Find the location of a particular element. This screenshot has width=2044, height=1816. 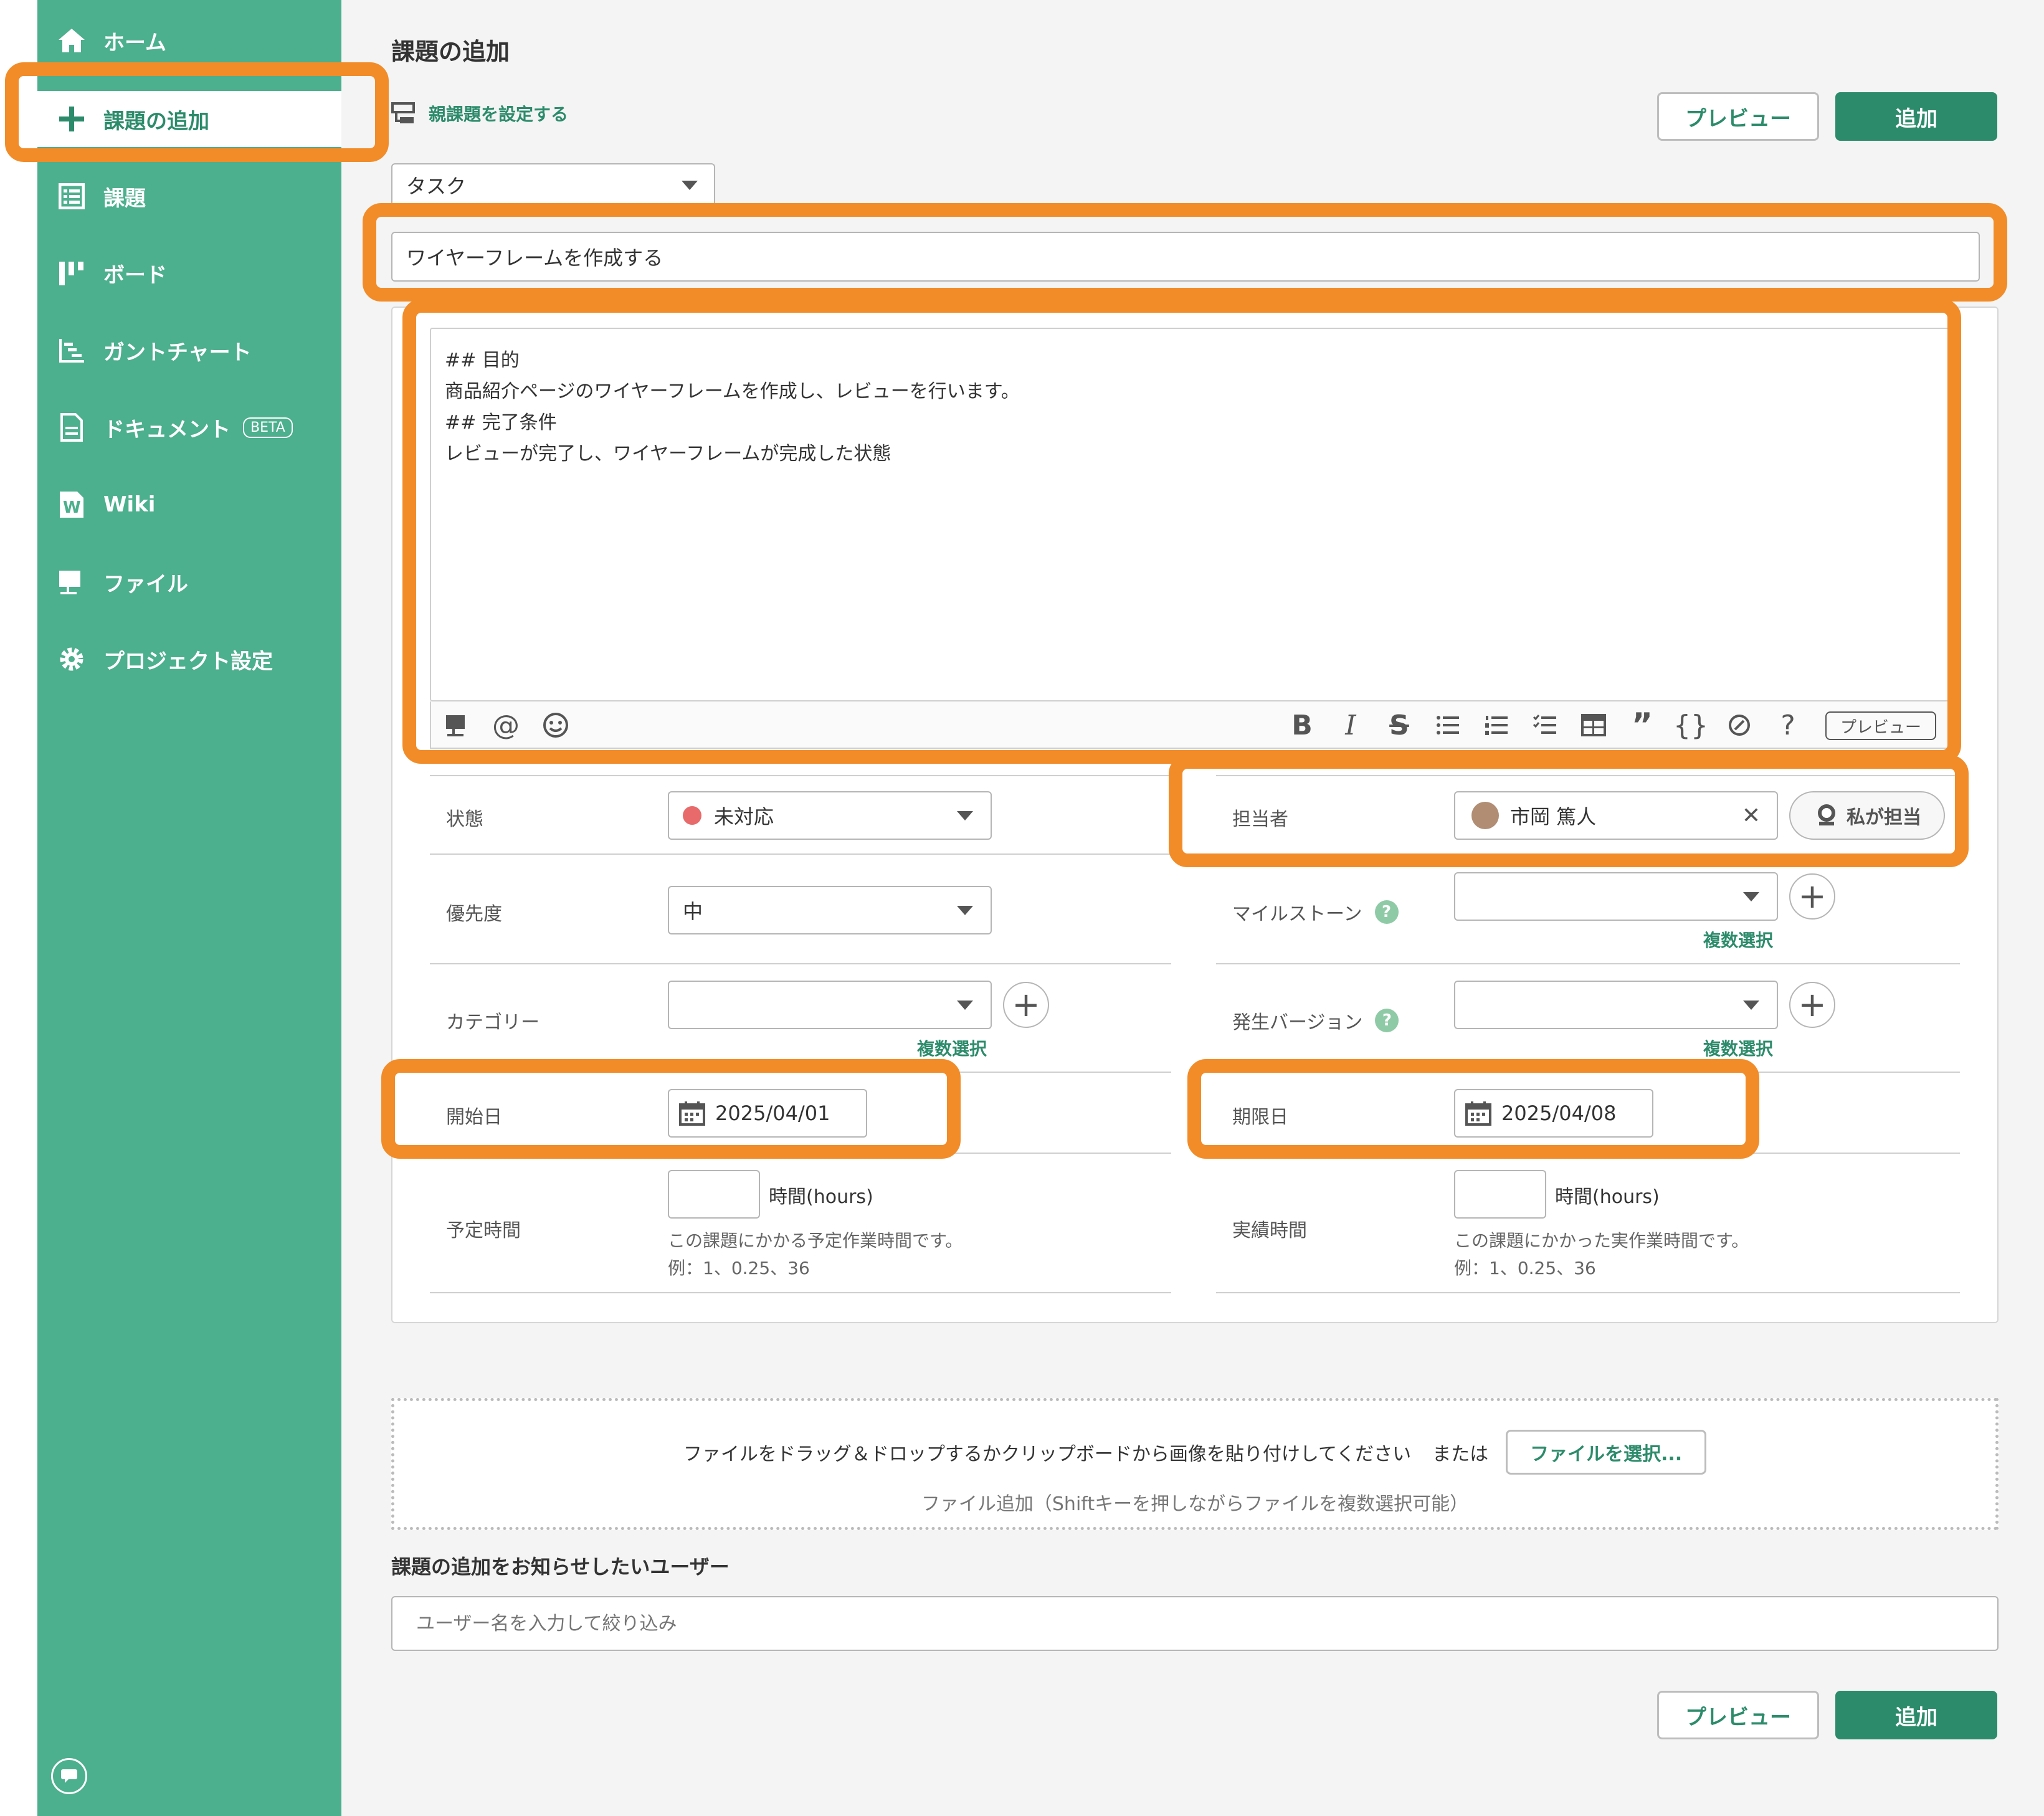

version-label-wrap: 発生バージョン ? is located at coordinates (1315, 1021).